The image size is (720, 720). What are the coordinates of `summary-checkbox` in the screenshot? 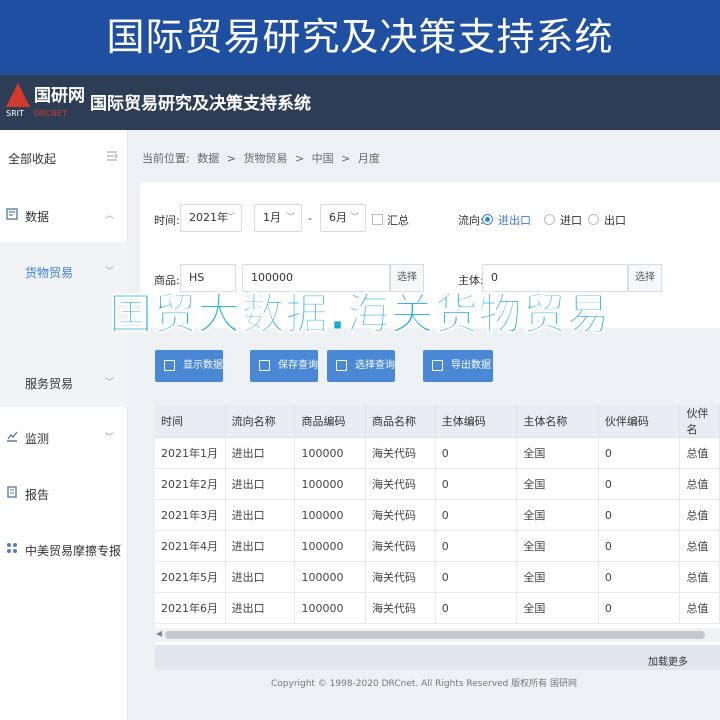 It's located at (377, 219).